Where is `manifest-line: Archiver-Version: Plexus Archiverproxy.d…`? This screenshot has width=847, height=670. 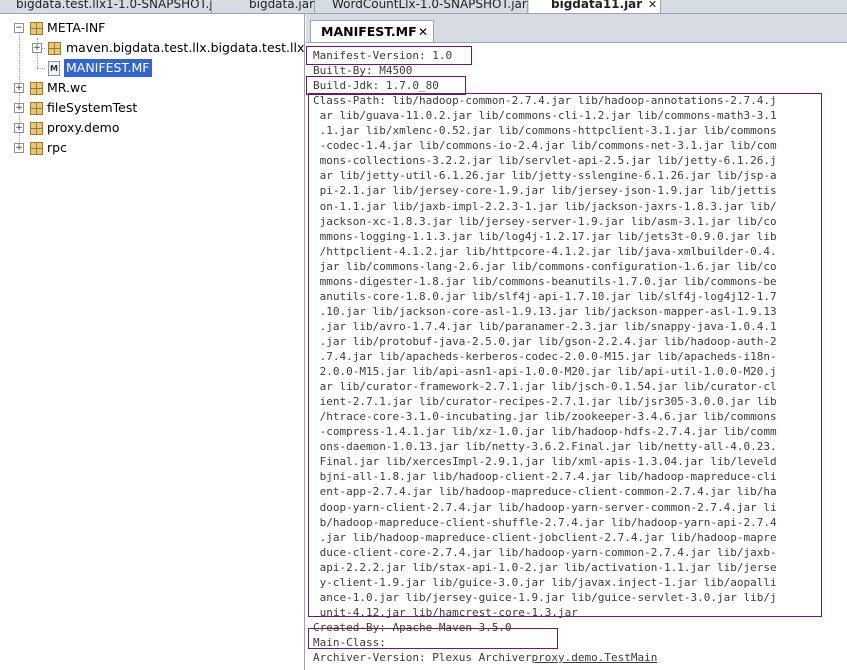
manifest-line: Archiver-Version: Plexus Archiverproxy.d… is located at coordinates (485, 657).